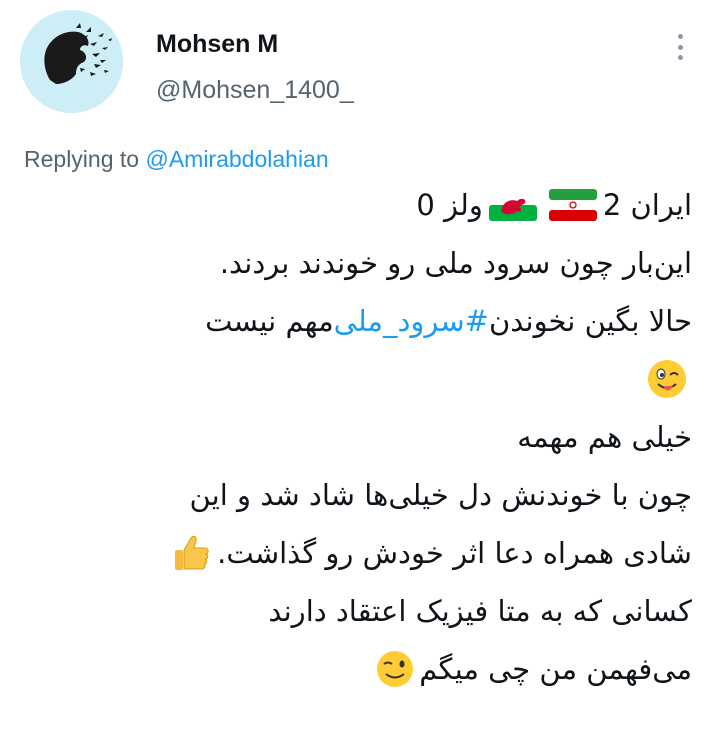 The image size is (705, 756). What do you see at coordinates (411, 321) in the screenshot?
I see `hashtag-link: #سرود_ملی` at bounding box center [411, 321].